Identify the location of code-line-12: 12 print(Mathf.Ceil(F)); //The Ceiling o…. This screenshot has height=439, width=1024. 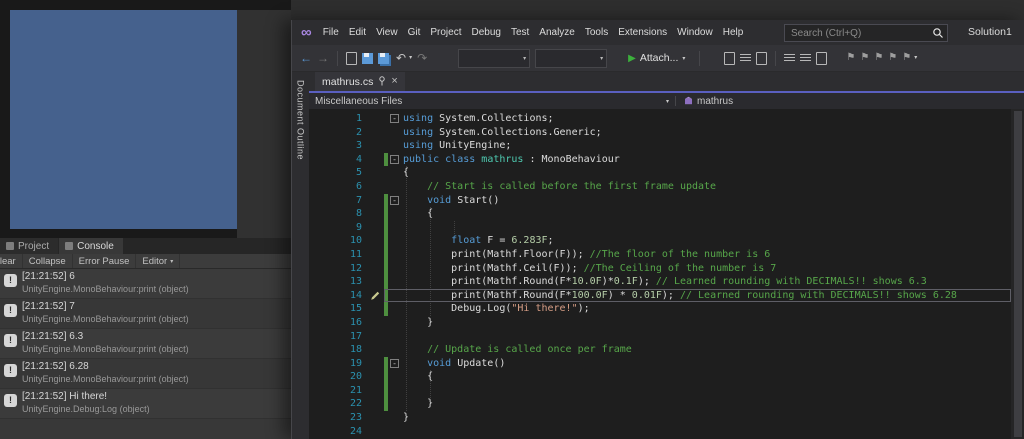
(660, 268).